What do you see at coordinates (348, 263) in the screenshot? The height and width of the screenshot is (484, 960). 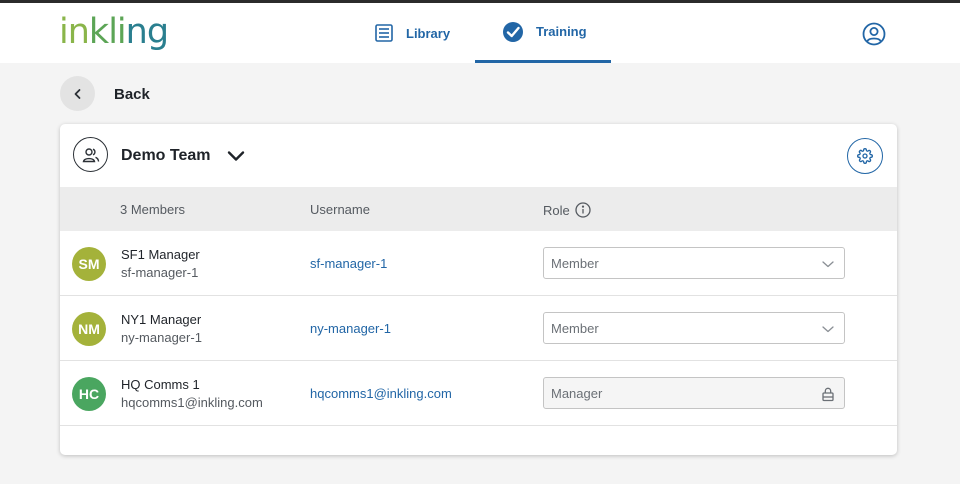 I see `member-username-link: sf-manager-1` at bounding box center [348, 263].